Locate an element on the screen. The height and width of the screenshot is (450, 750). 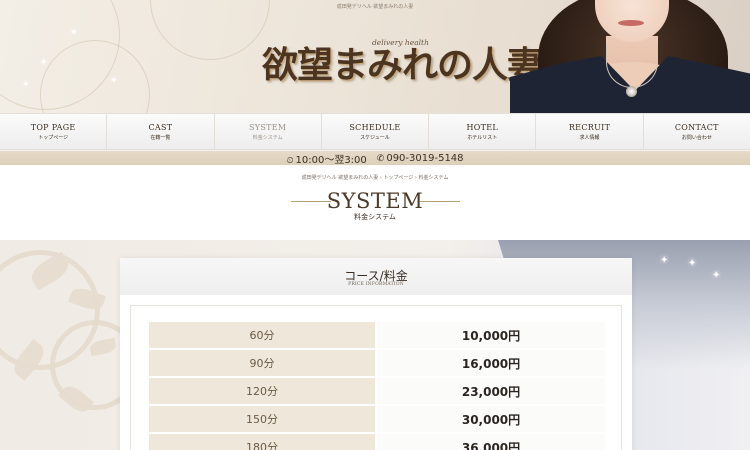
nav-label: CONTACT is located at coordinates (696, 127).